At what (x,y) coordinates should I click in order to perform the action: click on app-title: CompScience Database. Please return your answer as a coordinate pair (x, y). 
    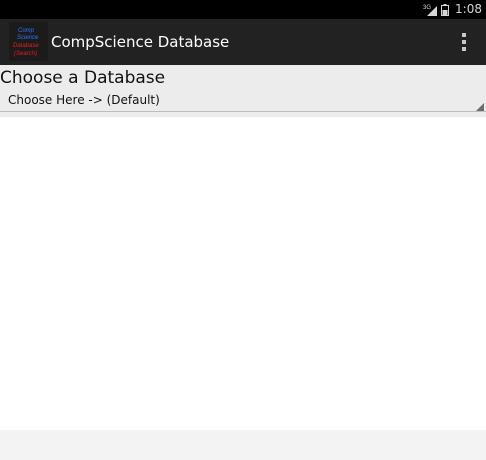
    Looking at the image, I should click on (140, 42).